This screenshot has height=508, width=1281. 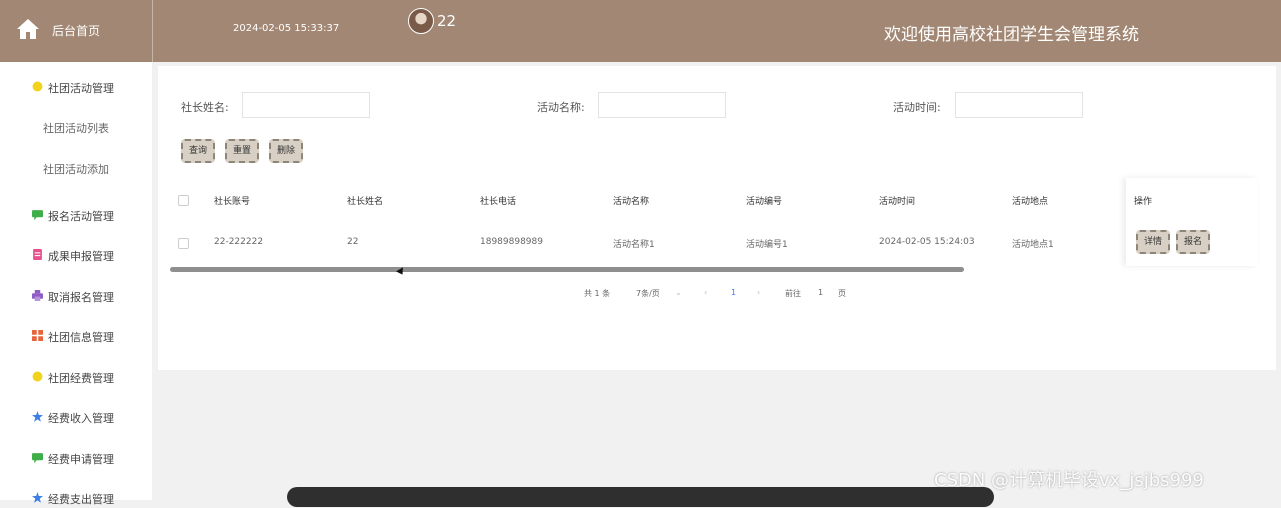 I want to click on sidebar-item-label: 社团信息管理, so click(x=81, y=337).